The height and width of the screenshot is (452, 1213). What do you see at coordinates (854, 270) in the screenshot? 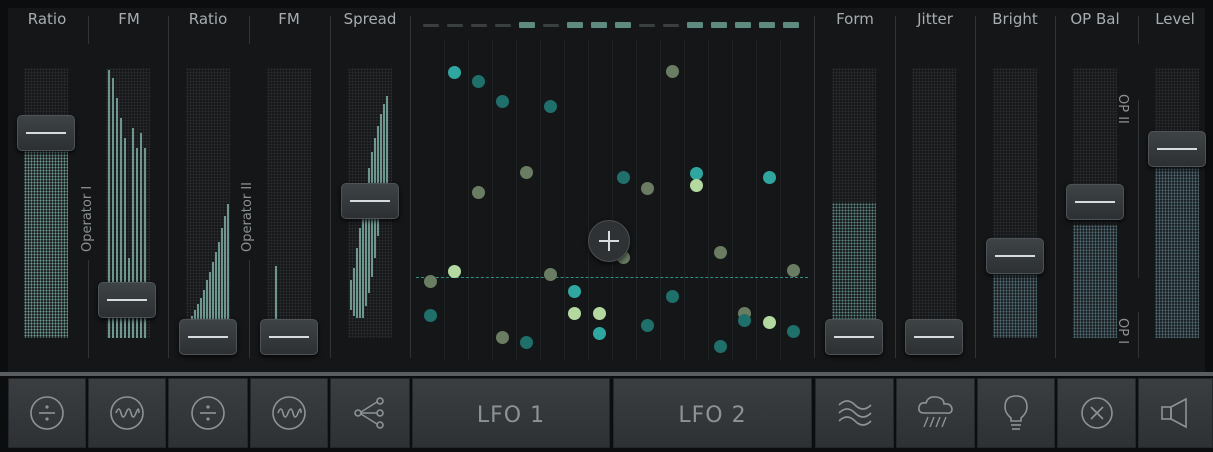
I see `form-fill` at bounding box center [854, 270].